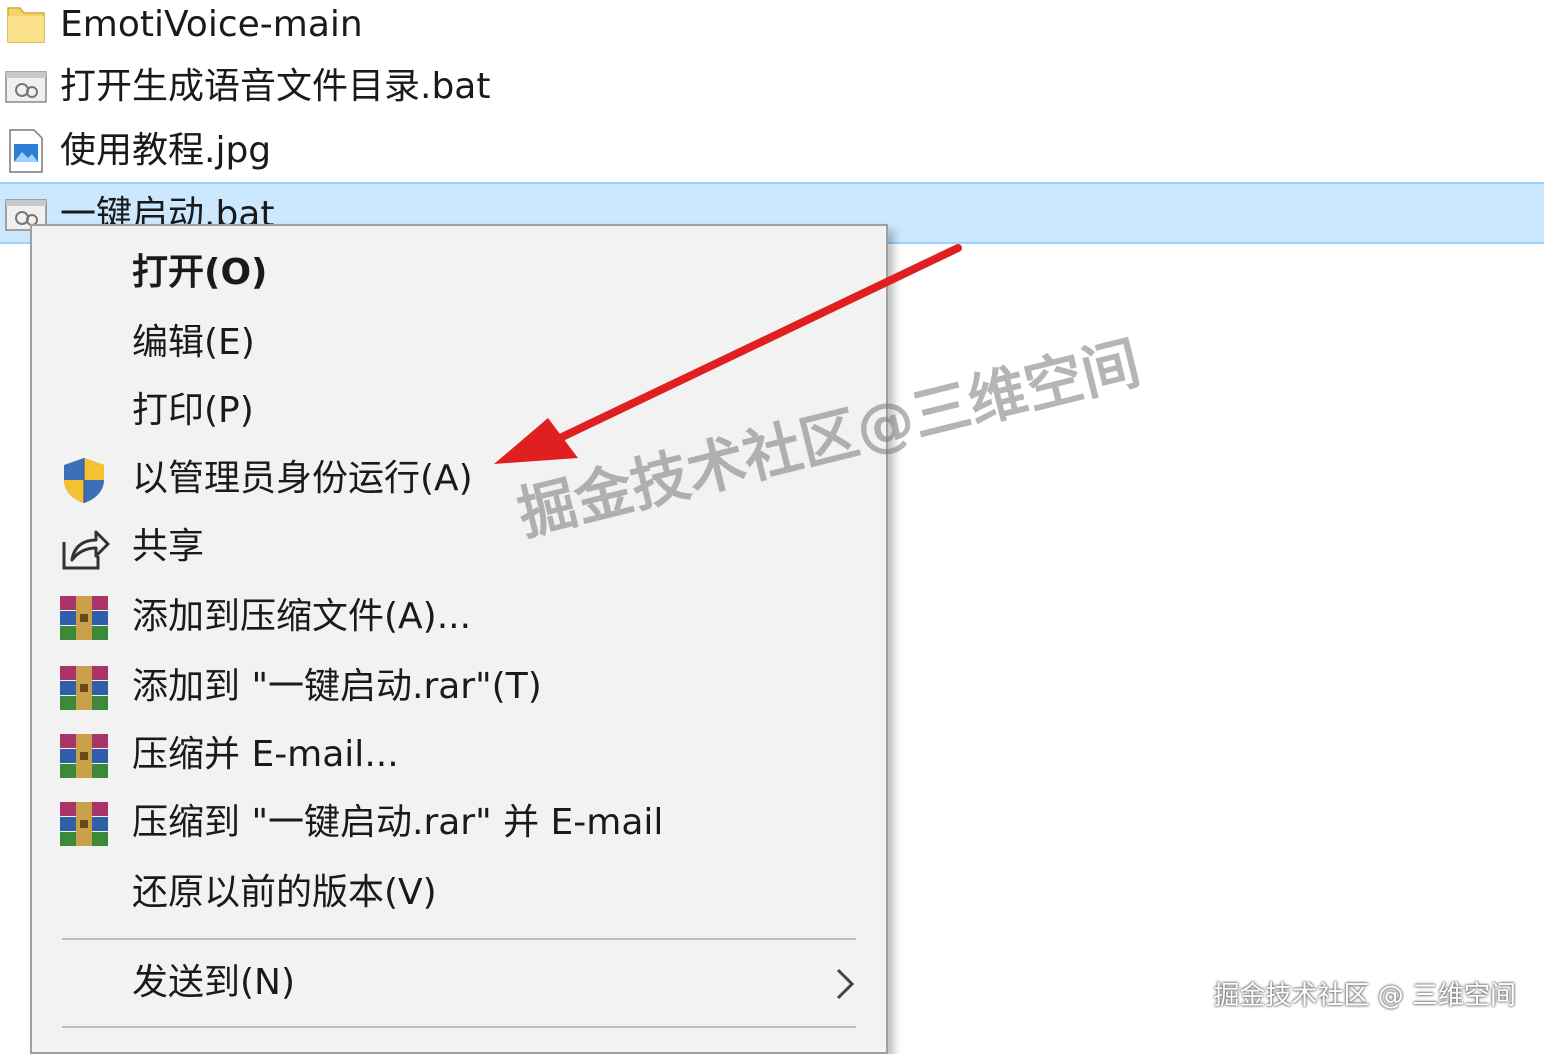  Describe the element at coordinates (166, 150) in the screenshot. I see `file-name: 使用教程.jpg` at that location.